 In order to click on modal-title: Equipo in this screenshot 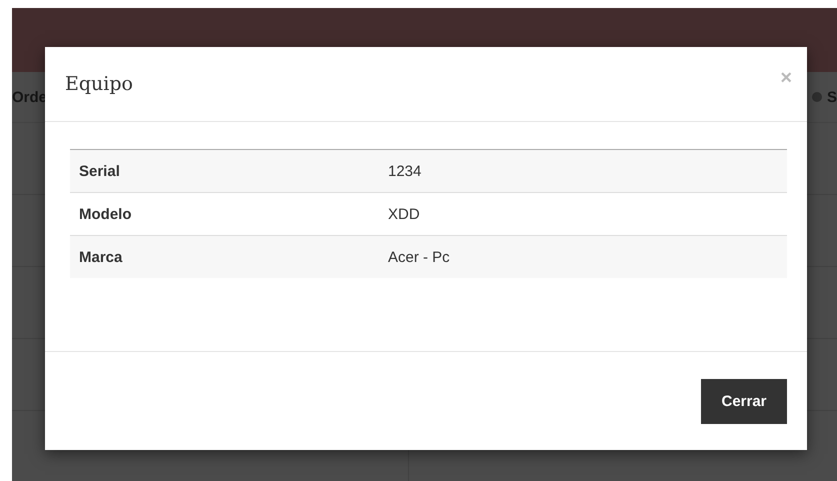, I will do `click(99, 84)`.